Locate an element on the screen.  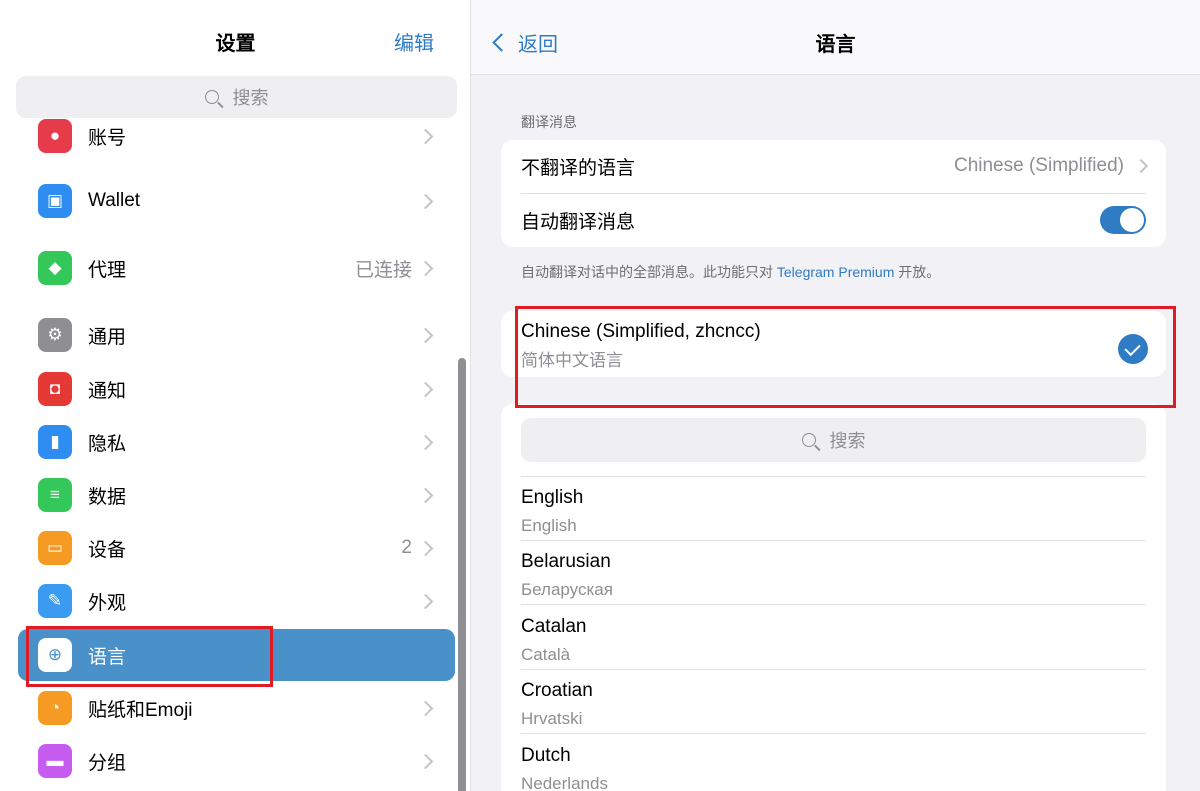
brush-icon: ✎ is located at coordinates (55, 601).